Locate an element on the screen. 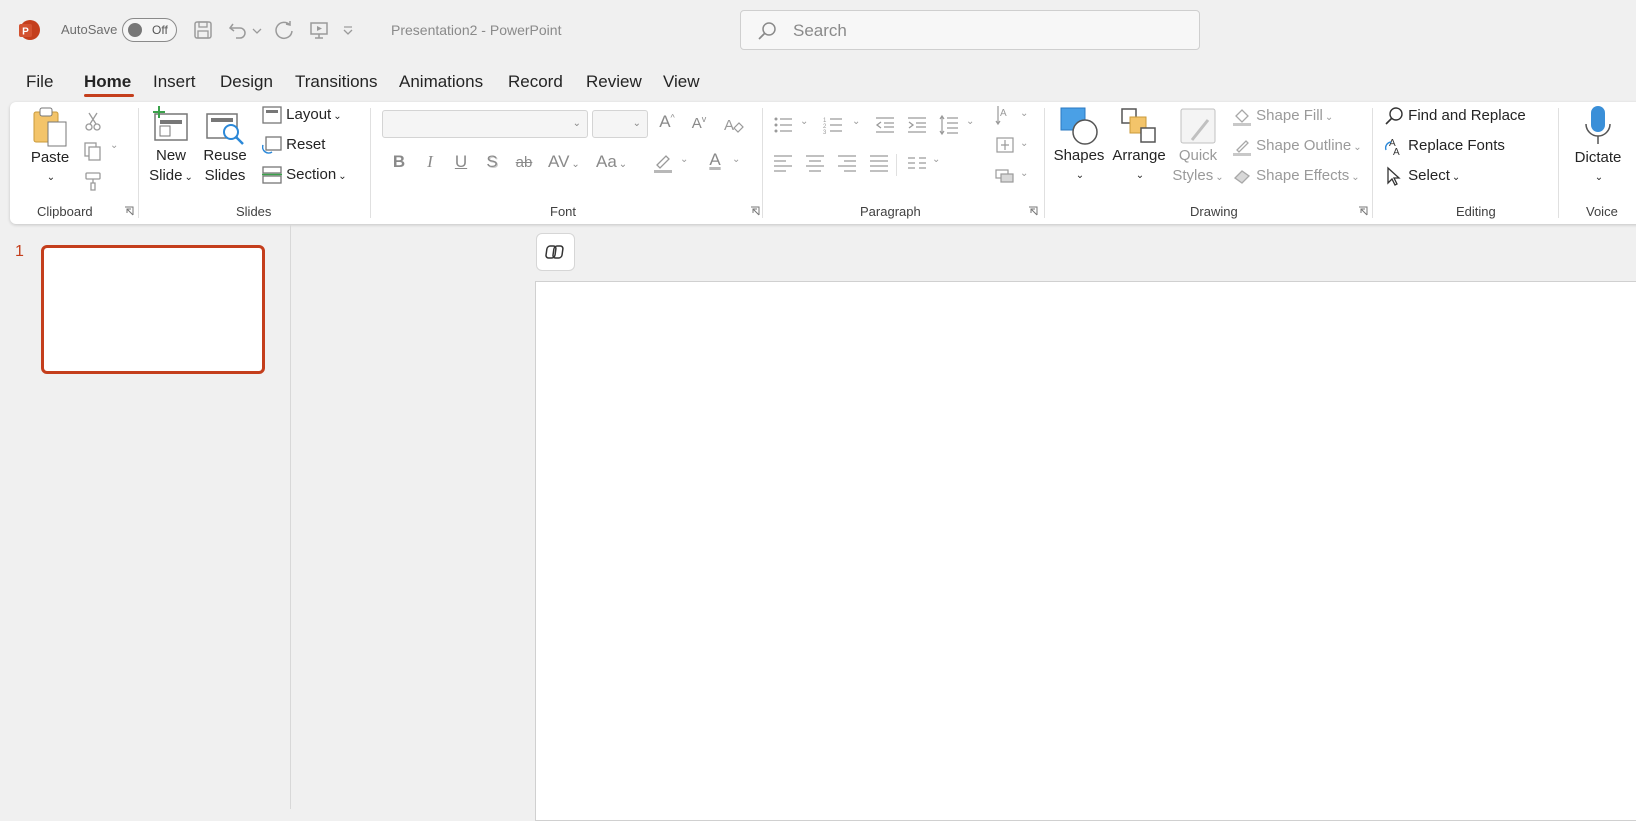 This screenshot has width=1636, height=821. shrink-font-button: Av is located at coordinates (699, 123).